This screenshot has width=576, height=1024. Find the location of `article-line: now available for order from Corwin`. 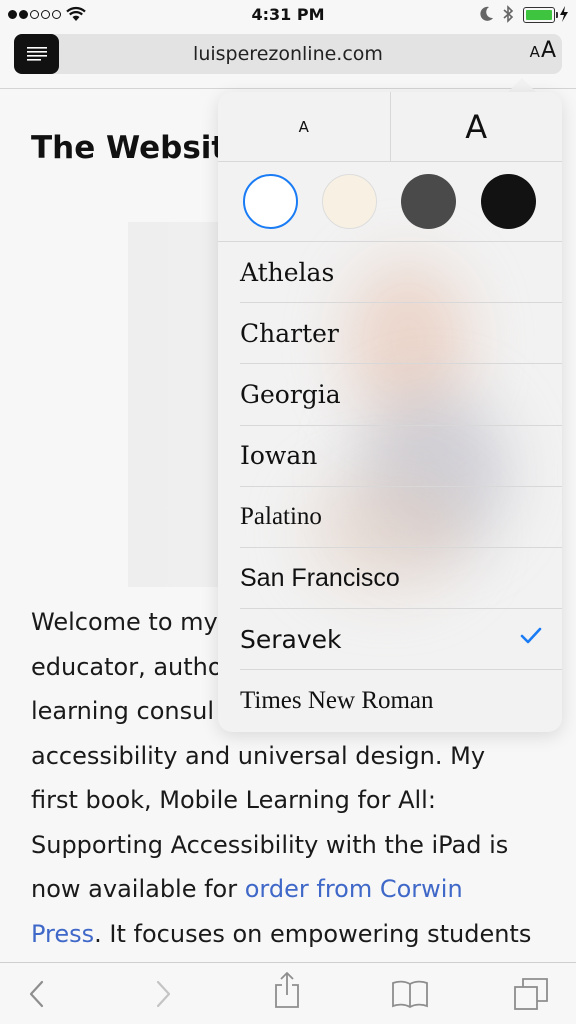

article-line: now available for order from Corwin is located at coordinates (291, 889).